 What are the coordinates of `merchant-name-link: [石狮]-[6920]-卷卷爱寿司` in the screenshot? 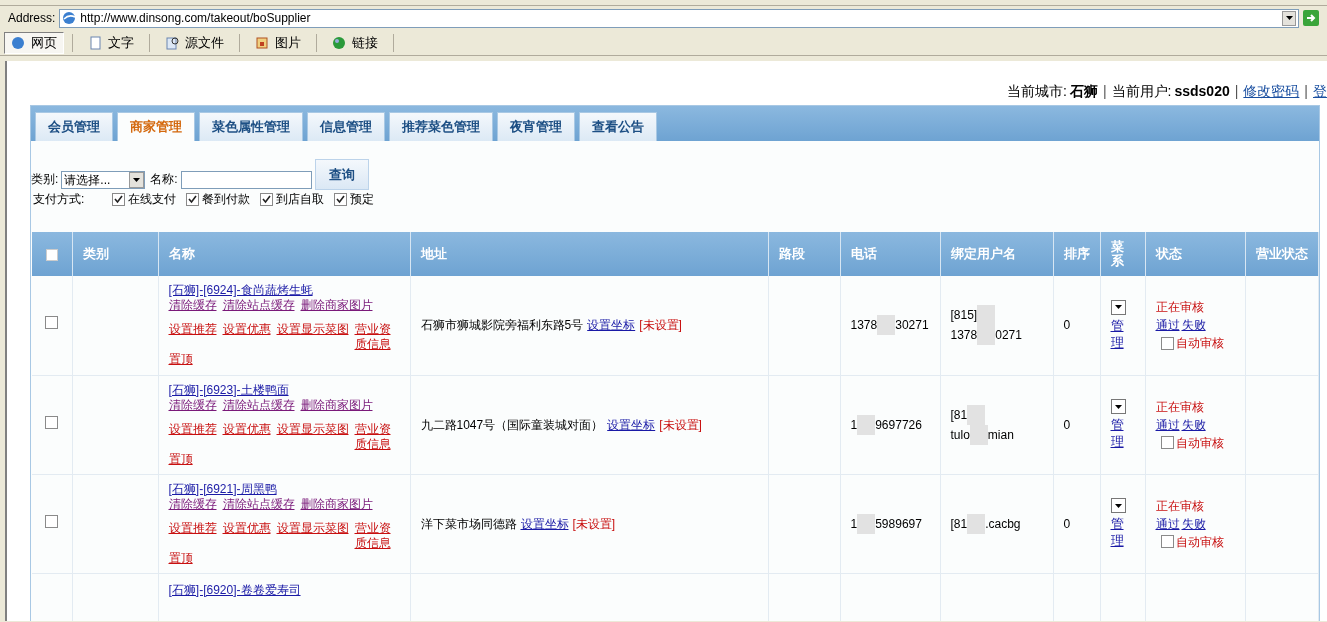 It's located at (234, 589).